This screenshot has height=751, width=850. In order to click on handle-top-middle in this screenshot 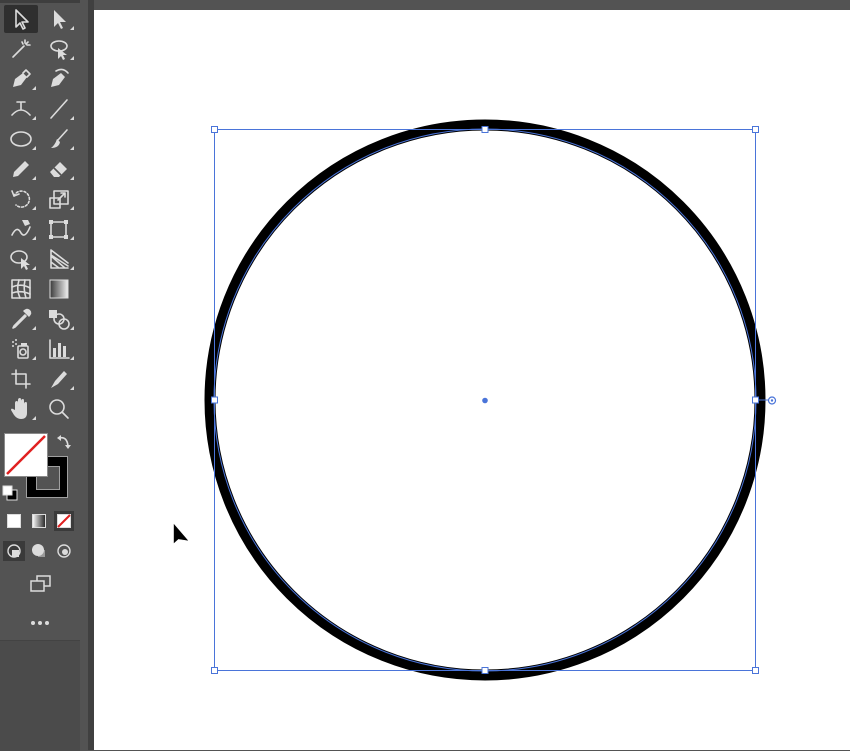, I will do `click(485, 129)`.